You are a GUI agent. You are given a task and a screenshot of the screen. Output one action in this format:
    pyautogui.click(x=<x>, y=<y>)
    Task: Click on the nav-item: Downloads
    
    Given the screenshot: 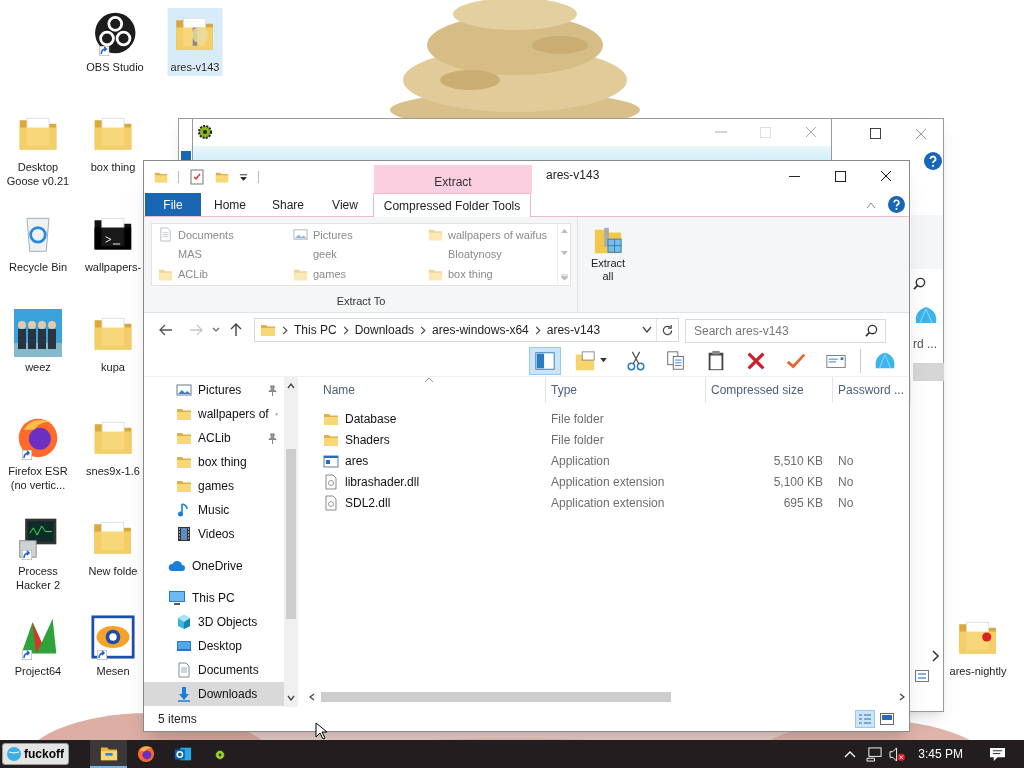 What is the action you would take?
    pyautogui.click(x=214, y=694)
    